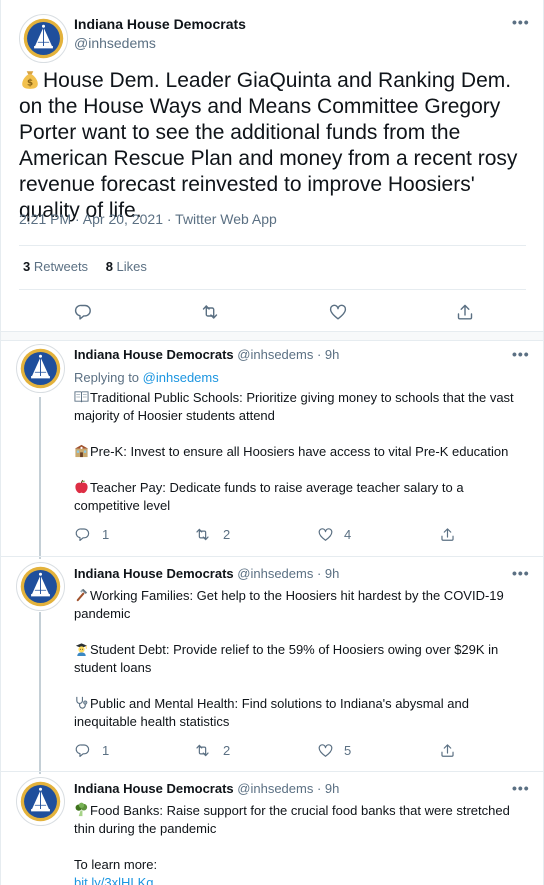 This screenshot has width=544, height=885. What do you see at coordinates (82, 595) in the screenshot?
I see `hammer-emoji-icon` at bounding box center [82, 595].